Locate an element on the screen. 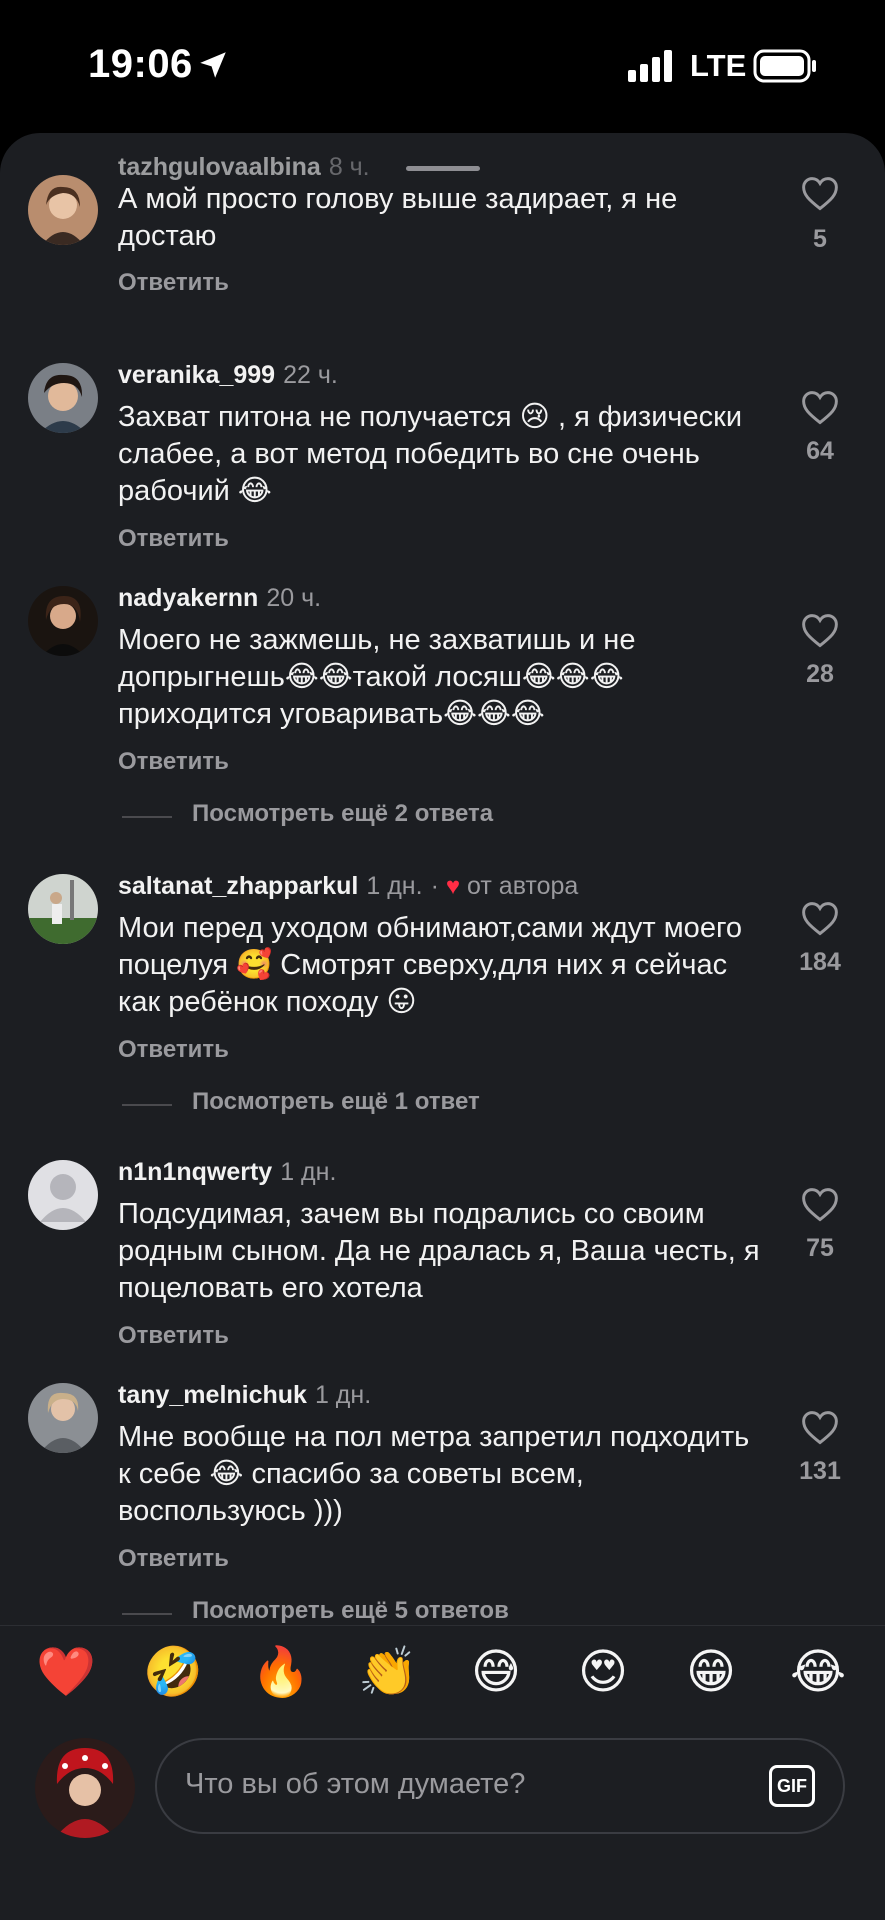 This screenshot has width=885, height=1920. like-count: 64 is located at coordinates (820, 451).